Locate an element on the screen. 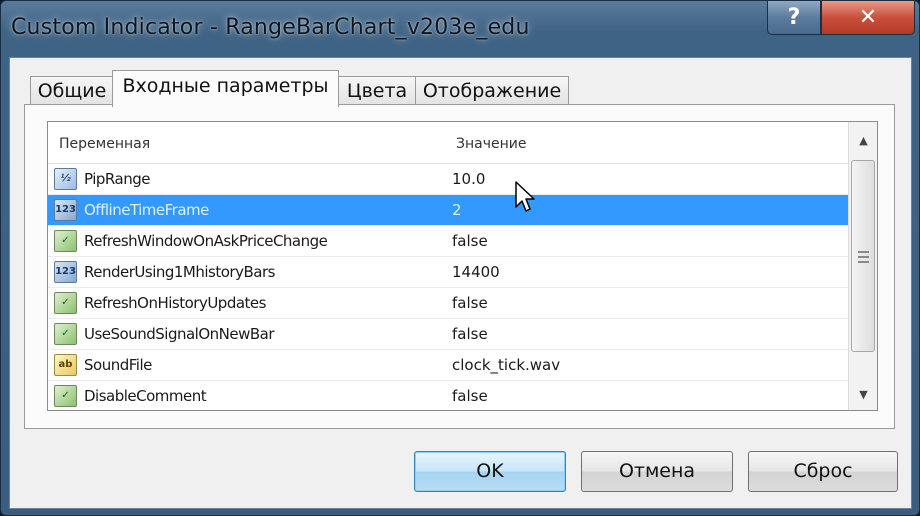  param-name: OfflineTimeFrame is located at coordinates (146, 210).